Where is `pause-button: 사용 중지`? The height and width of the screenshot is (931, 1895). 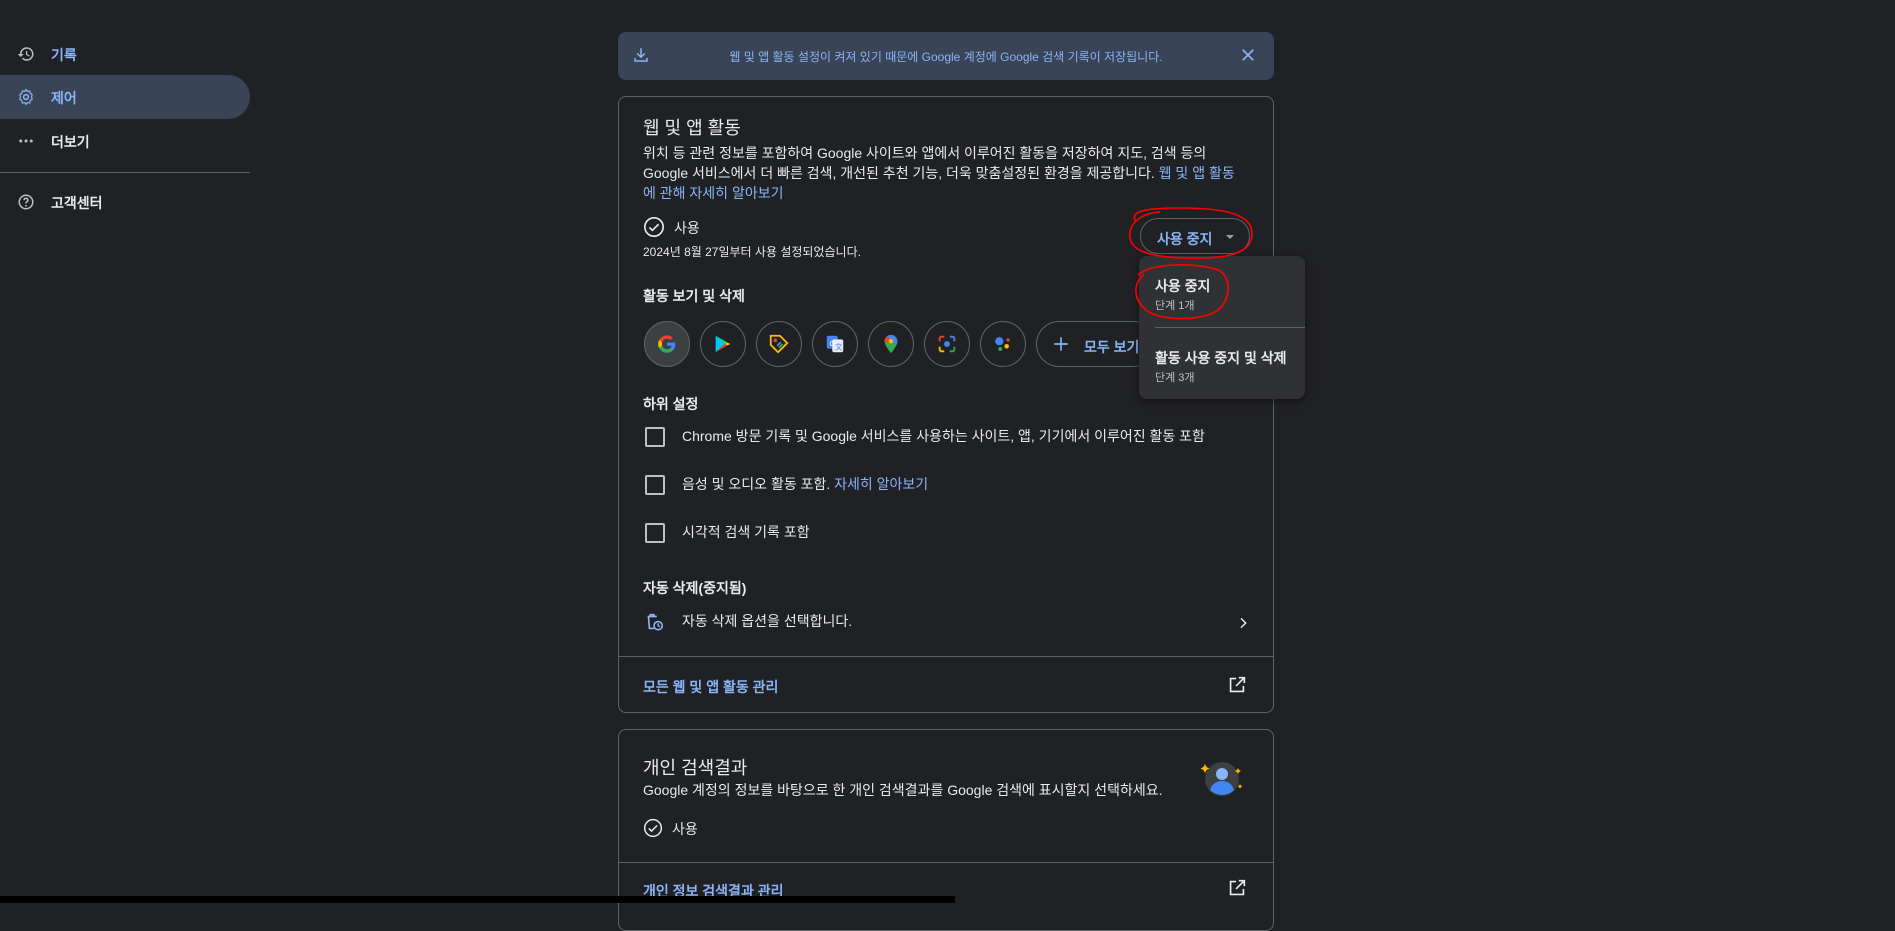
pause-button: 사용 중지 is located at coordinates (1195, 236).